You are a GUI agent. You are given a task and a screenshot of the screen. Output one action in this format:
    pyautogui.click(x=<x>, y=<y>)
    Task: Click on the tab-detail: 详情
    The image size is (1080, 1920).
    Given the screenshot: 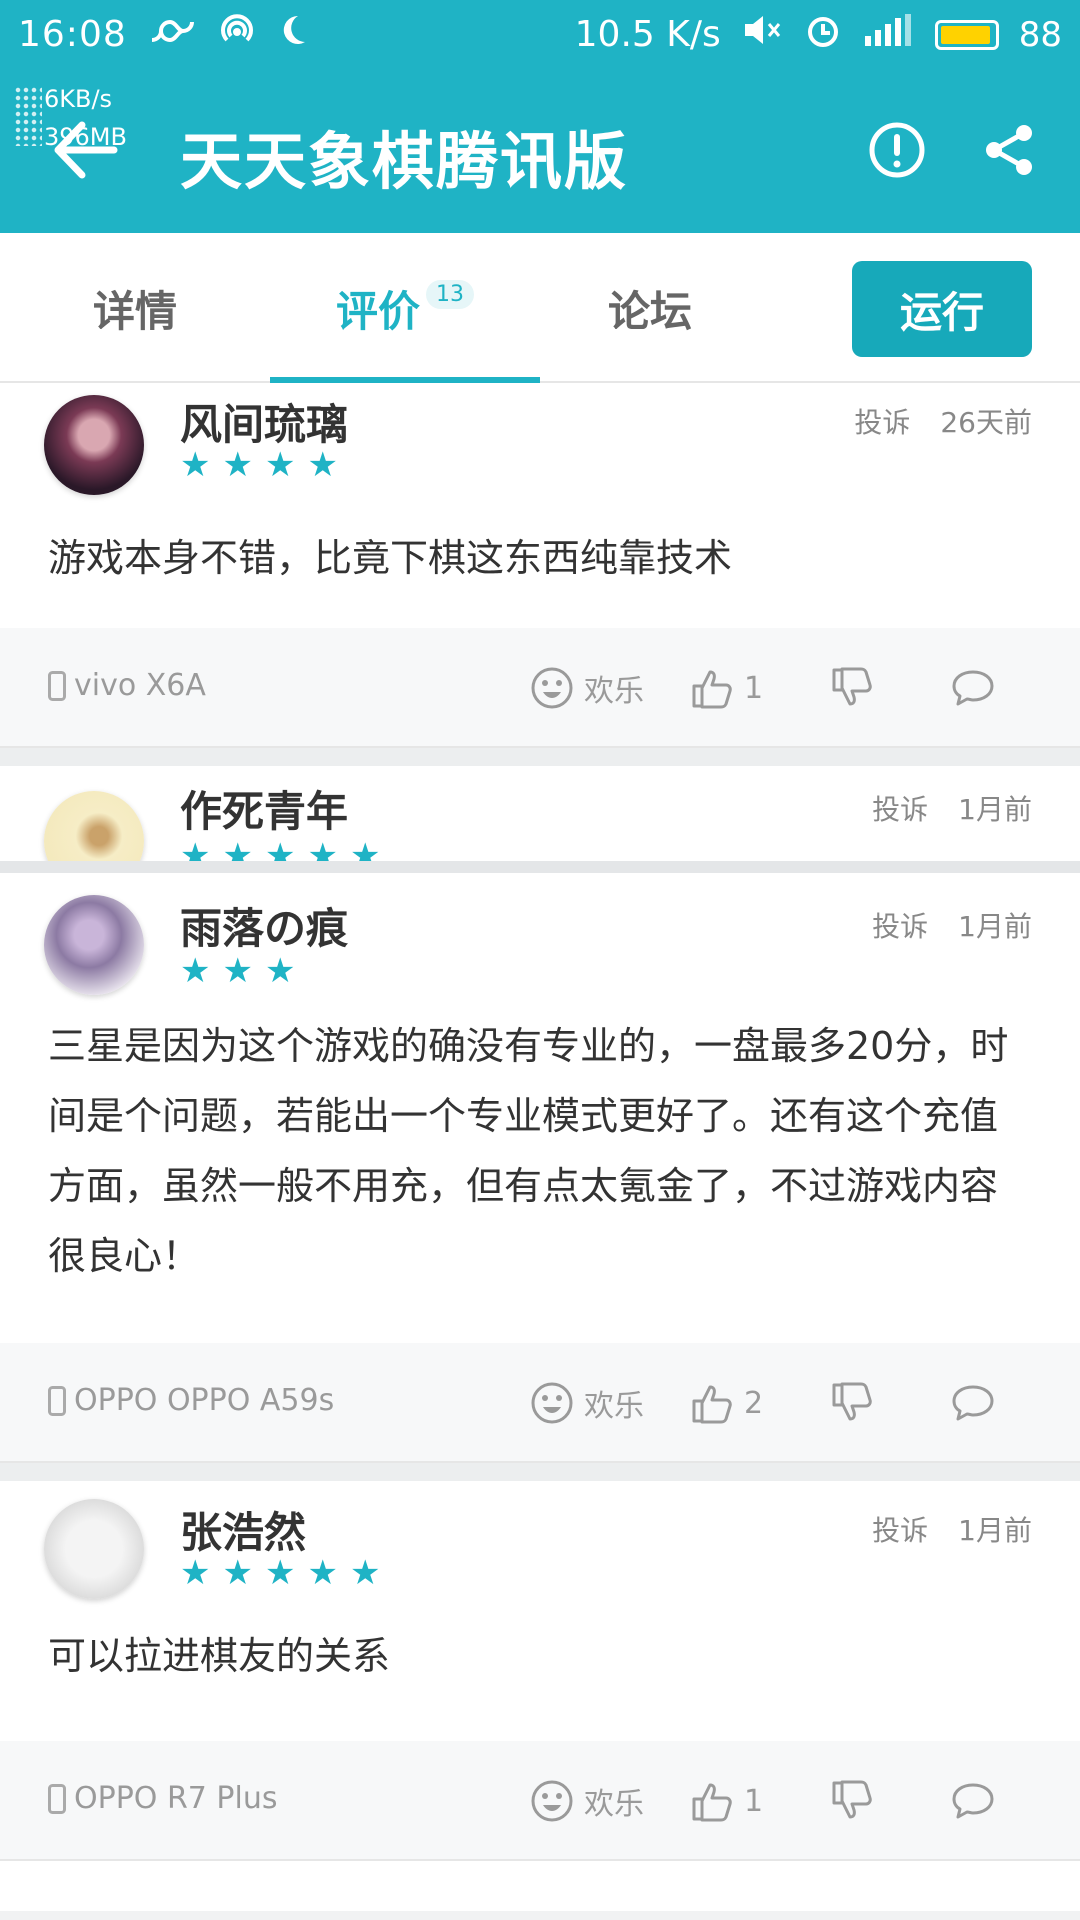 What is the action you would take?
    pyautogui.click(x=135, y=308)
    